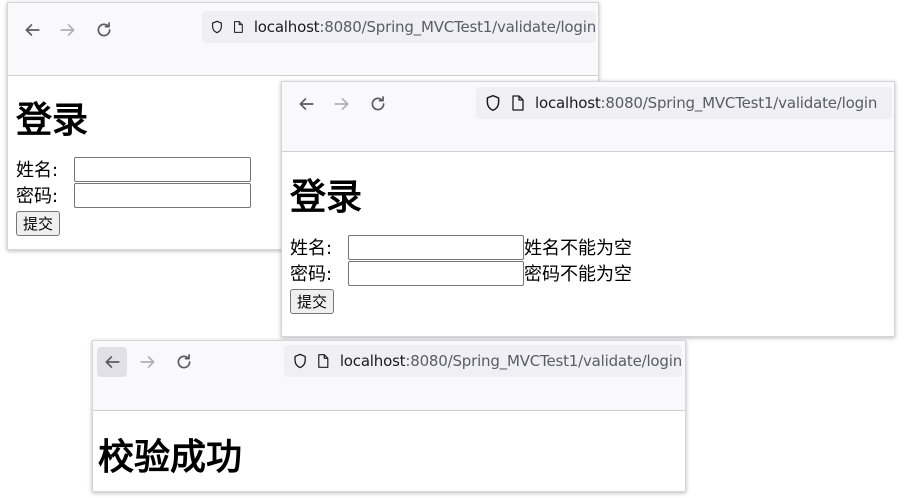  What do you see at coordinates (391, 445) in the screenshot?
I see `page-content: 校验成功` at bounding box center [391, 445].